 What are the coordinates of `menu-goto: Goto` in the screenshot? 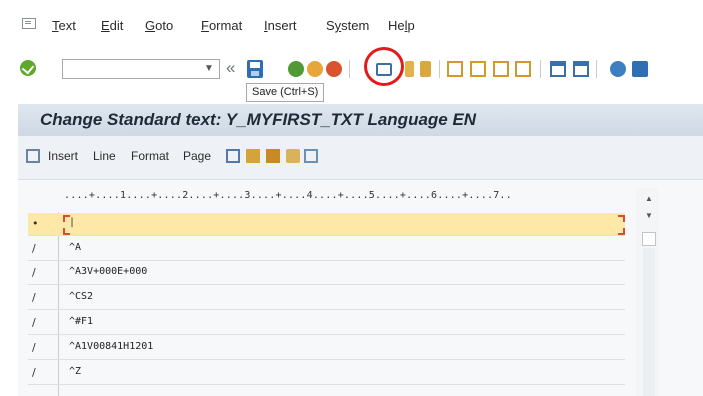 It's located at (159, 25).